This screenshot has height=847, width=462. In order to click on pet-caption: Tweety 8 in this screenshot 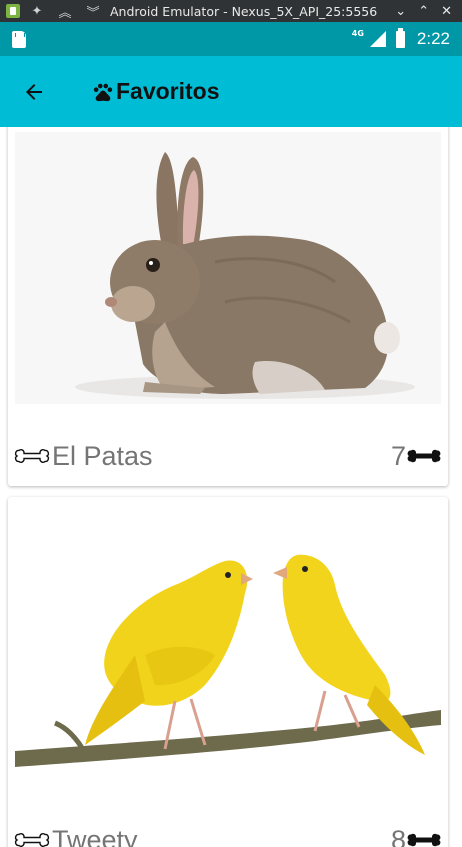, I will do `click(228, 835)`.